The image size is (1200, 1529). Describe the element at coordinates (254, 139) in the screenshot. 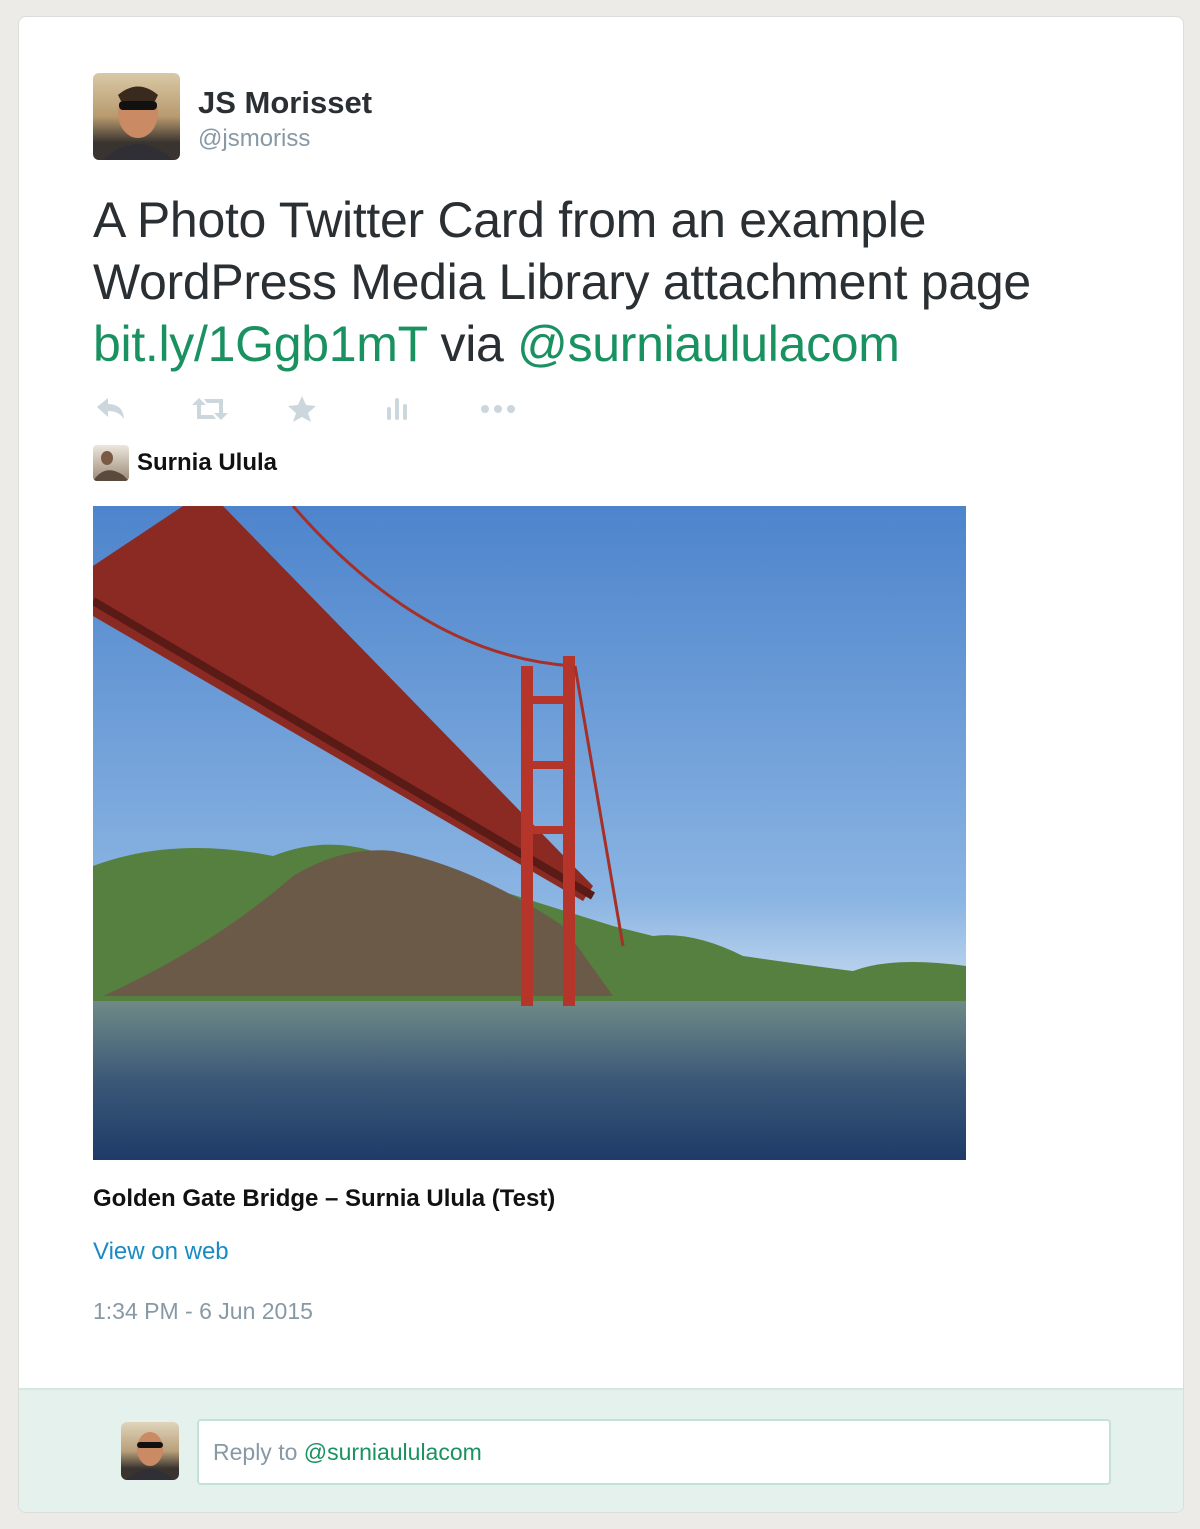

I see `author-handle: @jsmoriss` at that location.